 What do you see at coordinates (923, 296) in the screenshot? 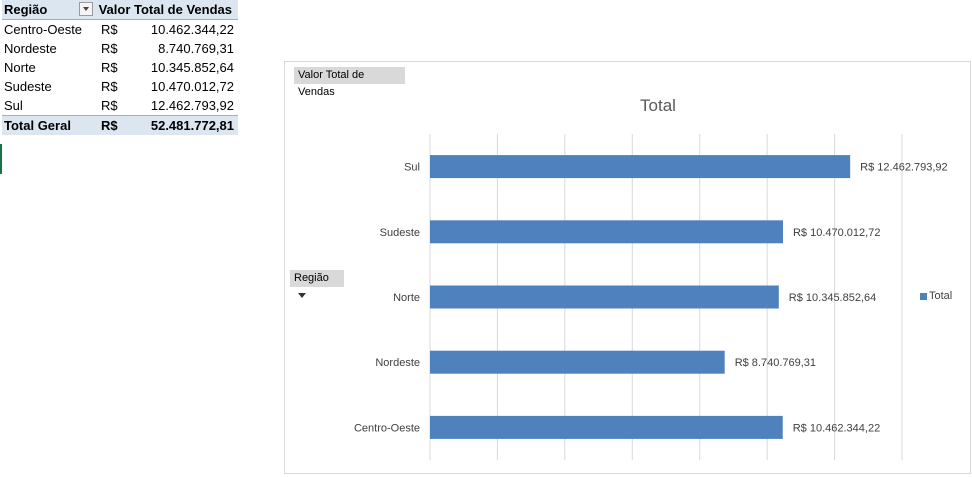
I see `legend-swatch` at bounding box center [923, 296].